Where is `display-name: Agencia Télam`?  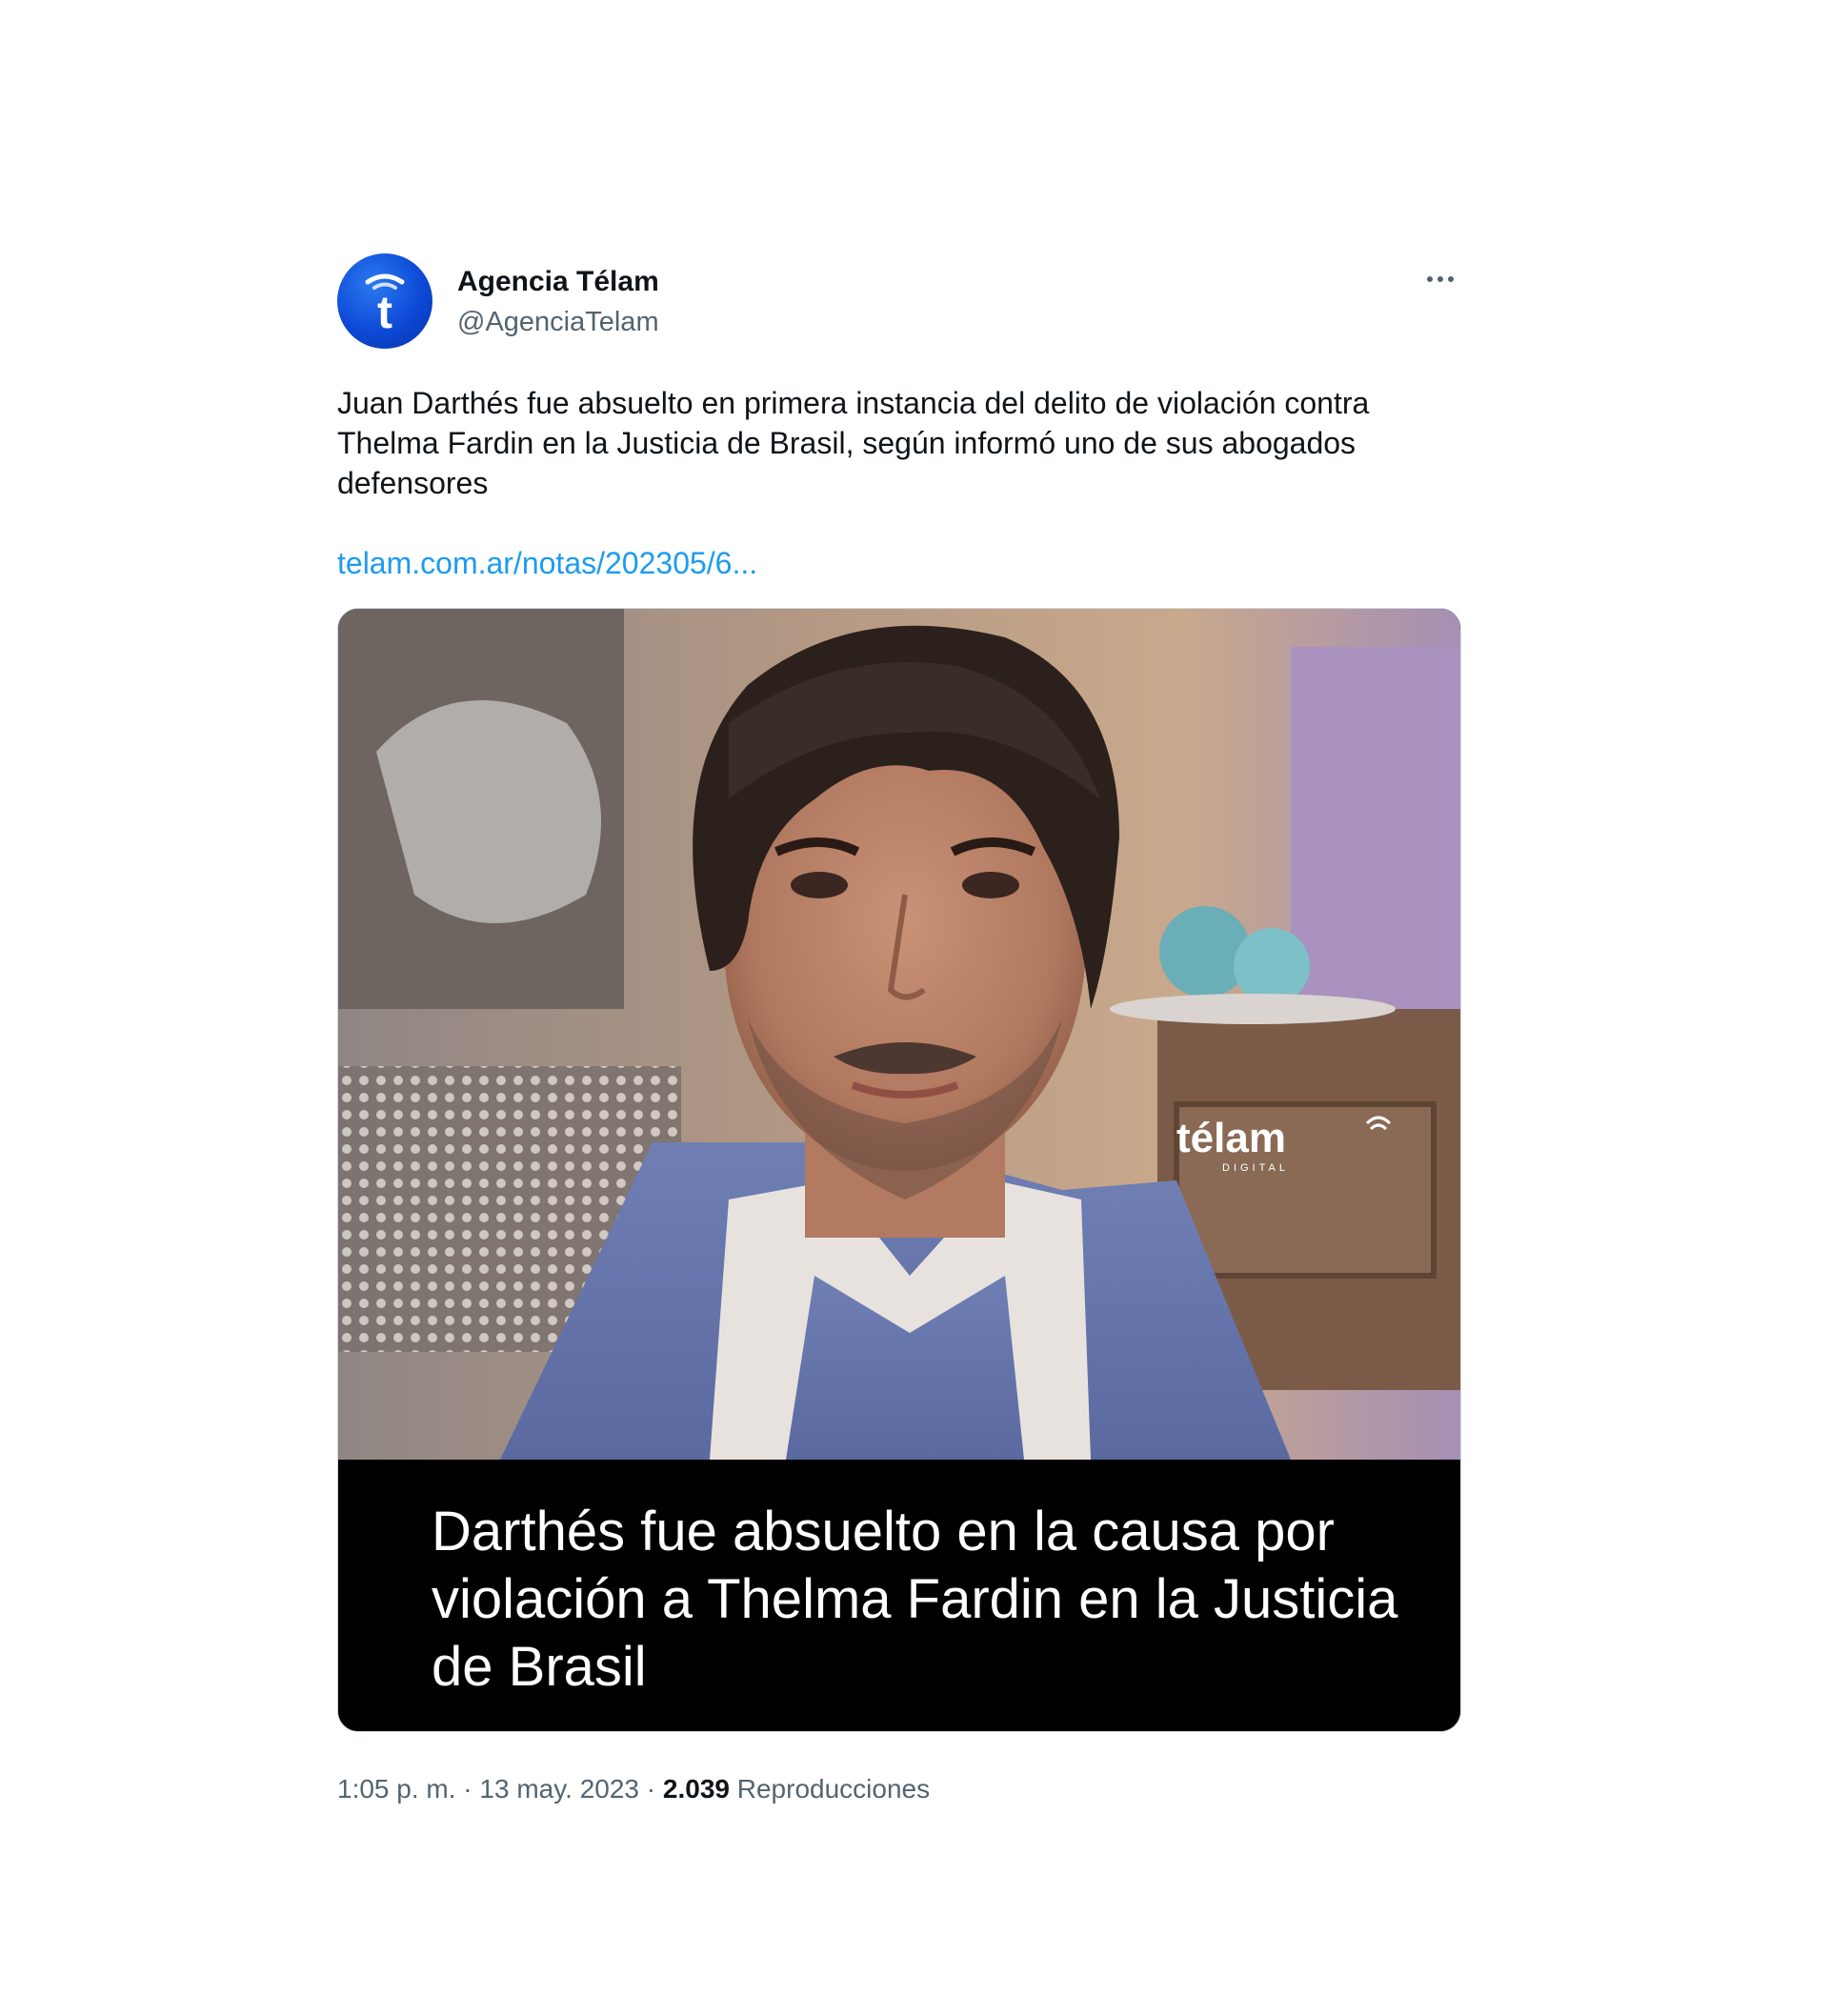
display-name: Agencia Télam is located at coordinates (558, 282).